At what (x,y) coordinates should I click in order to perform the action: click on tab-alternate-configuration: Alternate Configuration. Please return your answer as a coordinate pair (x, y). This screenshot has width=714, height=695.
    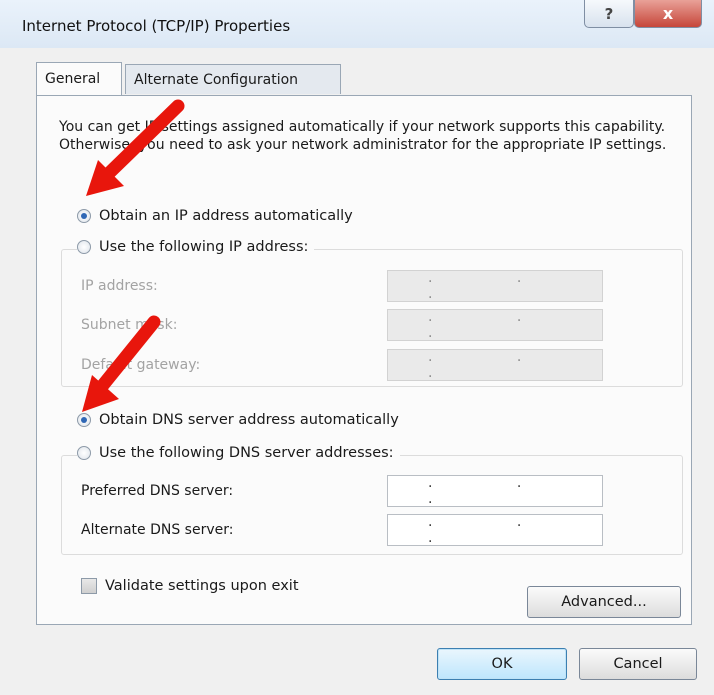
    Looking at the image, I should click on (233, 79).